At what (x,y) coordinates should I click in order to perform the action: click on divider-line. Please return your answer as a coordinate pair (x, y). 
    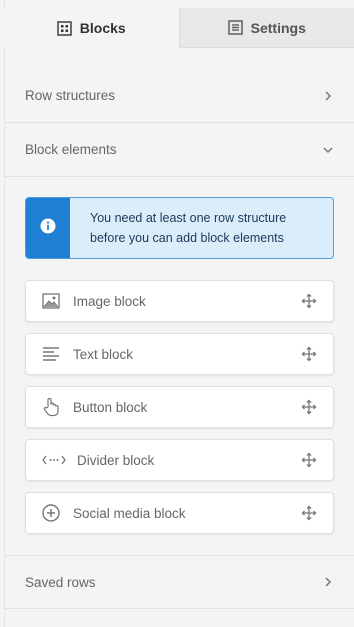
    Looking at the image, I should click on (179, 608).